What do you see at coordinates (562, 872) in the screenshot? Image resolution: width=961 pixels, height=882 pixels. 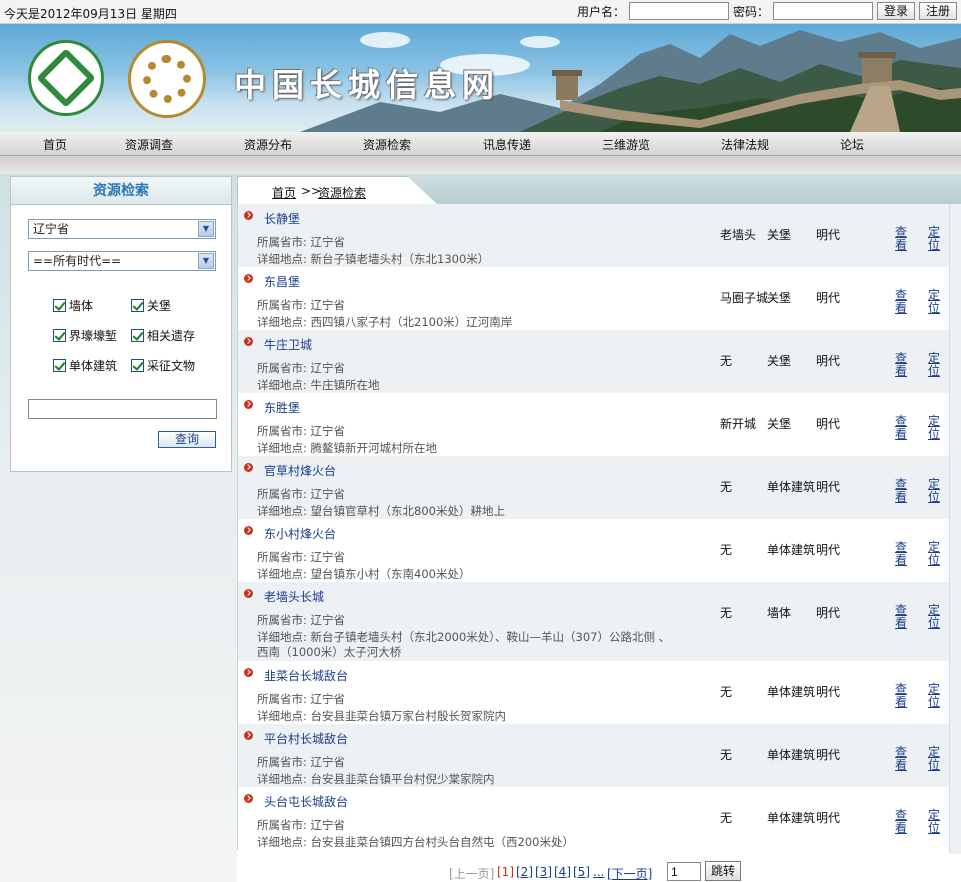 I see `page-4: [4]` at bounding box center [562, 872].